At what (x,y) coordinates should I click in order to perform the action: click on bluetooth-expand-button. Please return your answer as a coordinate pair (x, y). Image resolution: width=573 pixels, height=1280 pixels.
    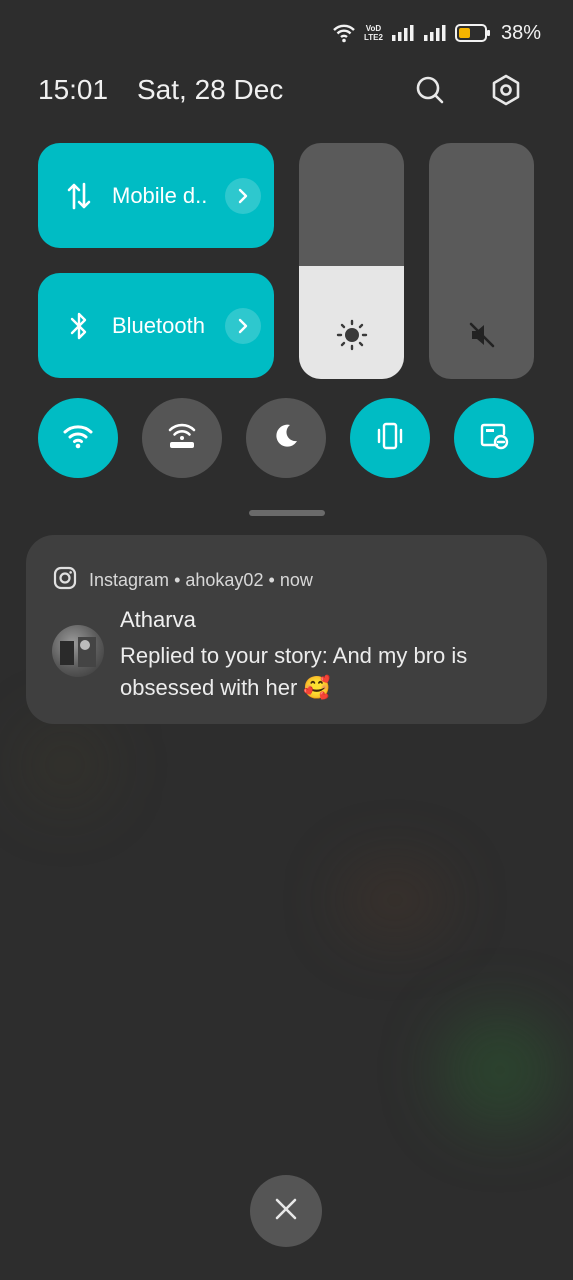
    Looking at the image, I should click on (243, 325).